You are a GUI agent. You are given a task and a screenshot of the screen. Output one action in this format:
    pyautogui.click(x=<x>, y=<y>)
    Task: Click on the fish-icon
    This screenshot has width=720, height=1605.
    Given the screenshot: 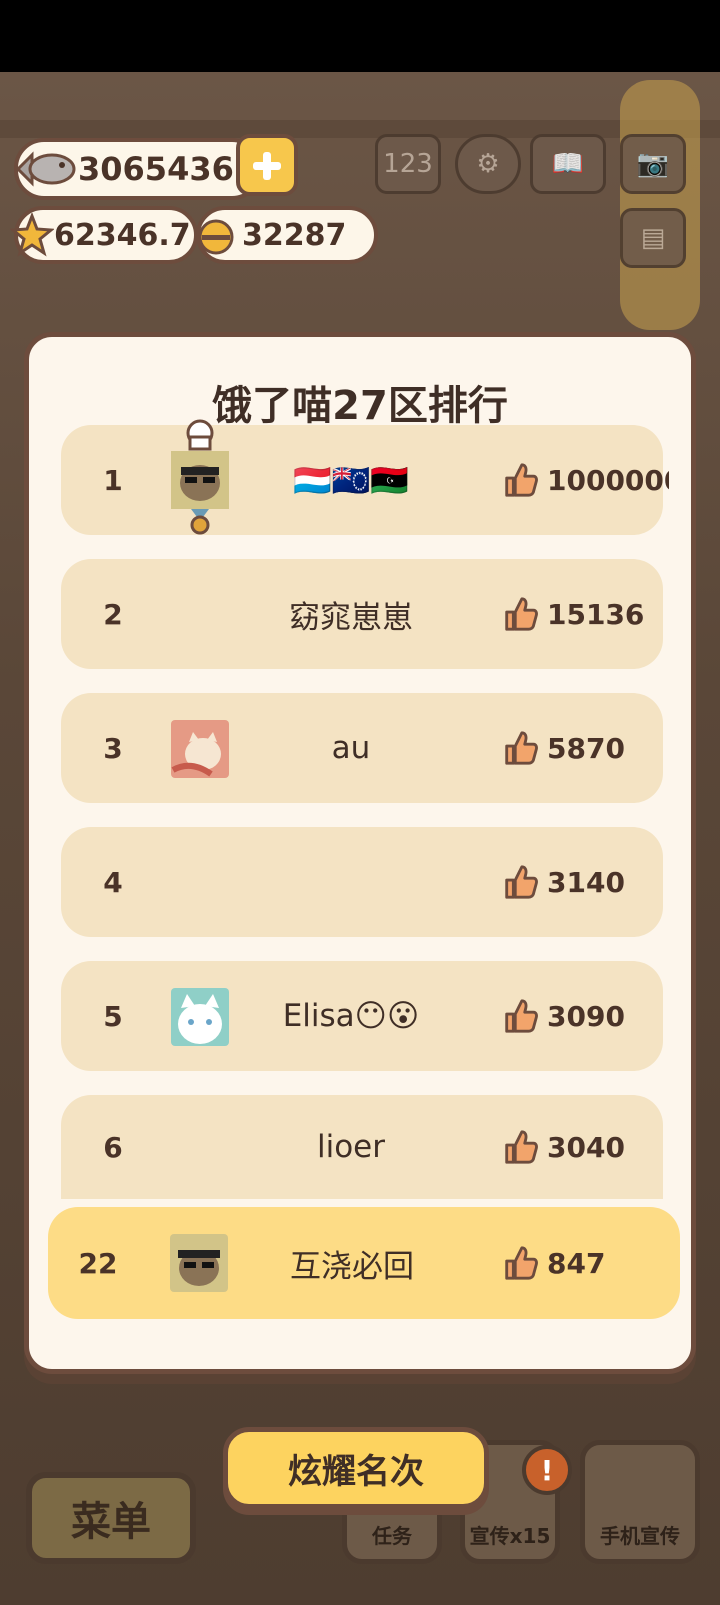 What is the action you would take?
    pyautogui.click(x=45, y=169)
    